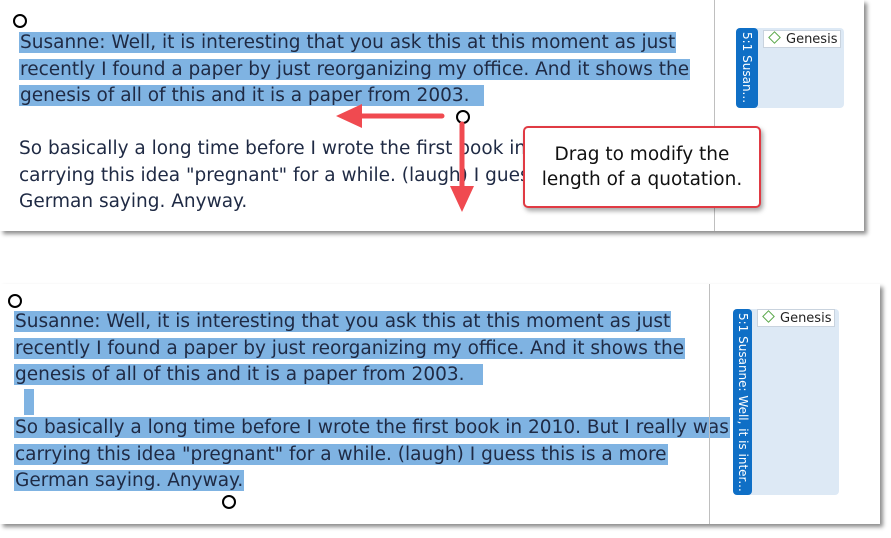 This screenshot has width=891, height=538. I want to click on callout-line: length of a quotation., so click(642, 179).